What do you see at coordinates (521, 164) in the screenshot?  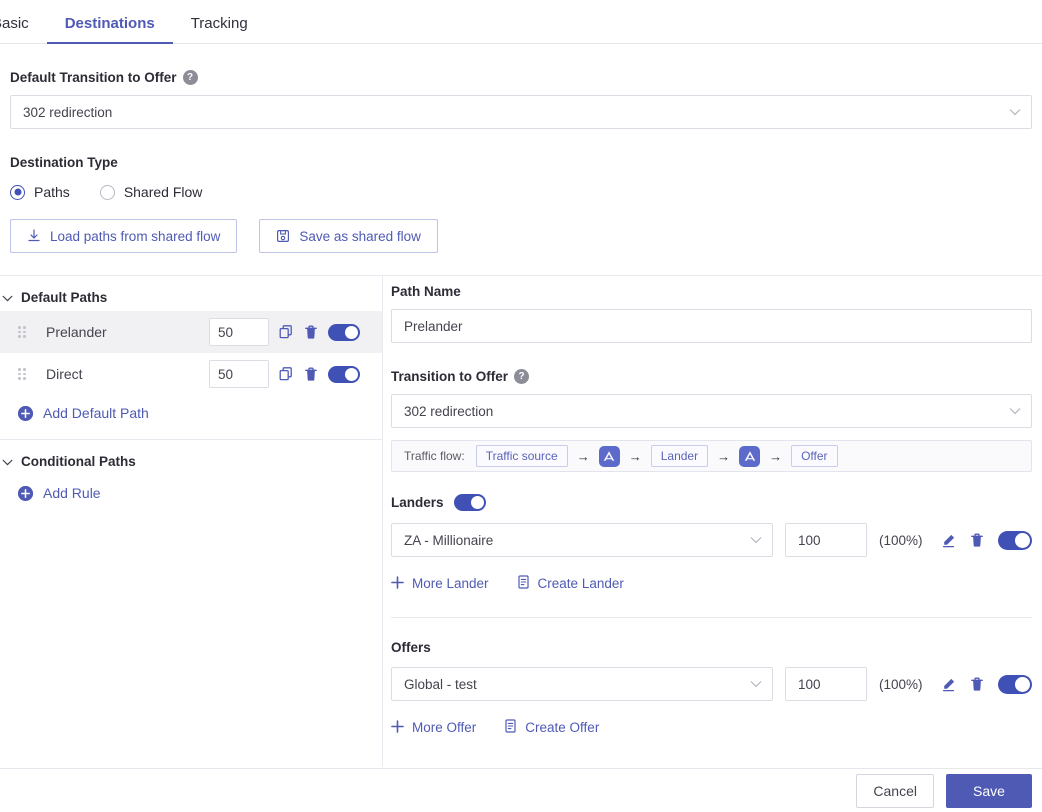 I see `destination-type-section: Destination Type Paths Shared Flow` at bounding box center [521, 164].